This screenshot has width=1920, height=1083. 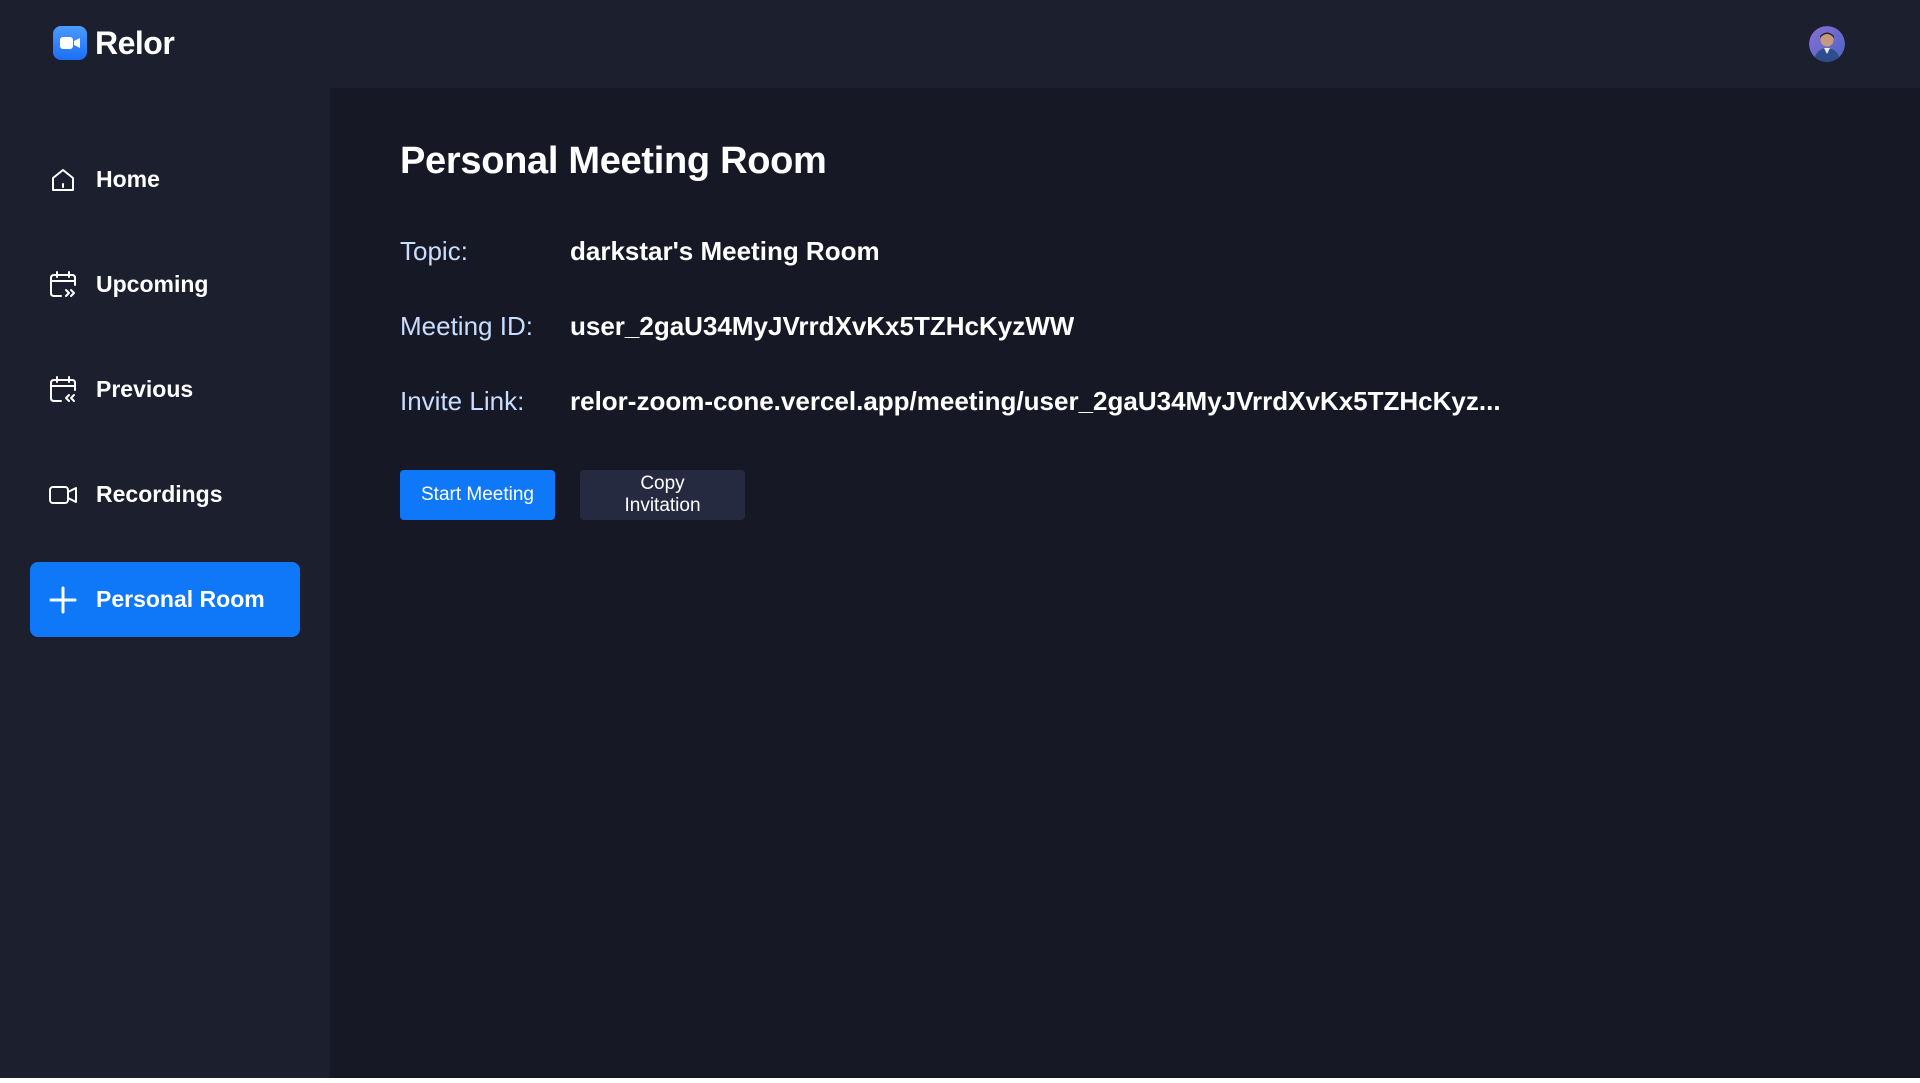 I want to click on plus-icon, so click(x=63, y=600).